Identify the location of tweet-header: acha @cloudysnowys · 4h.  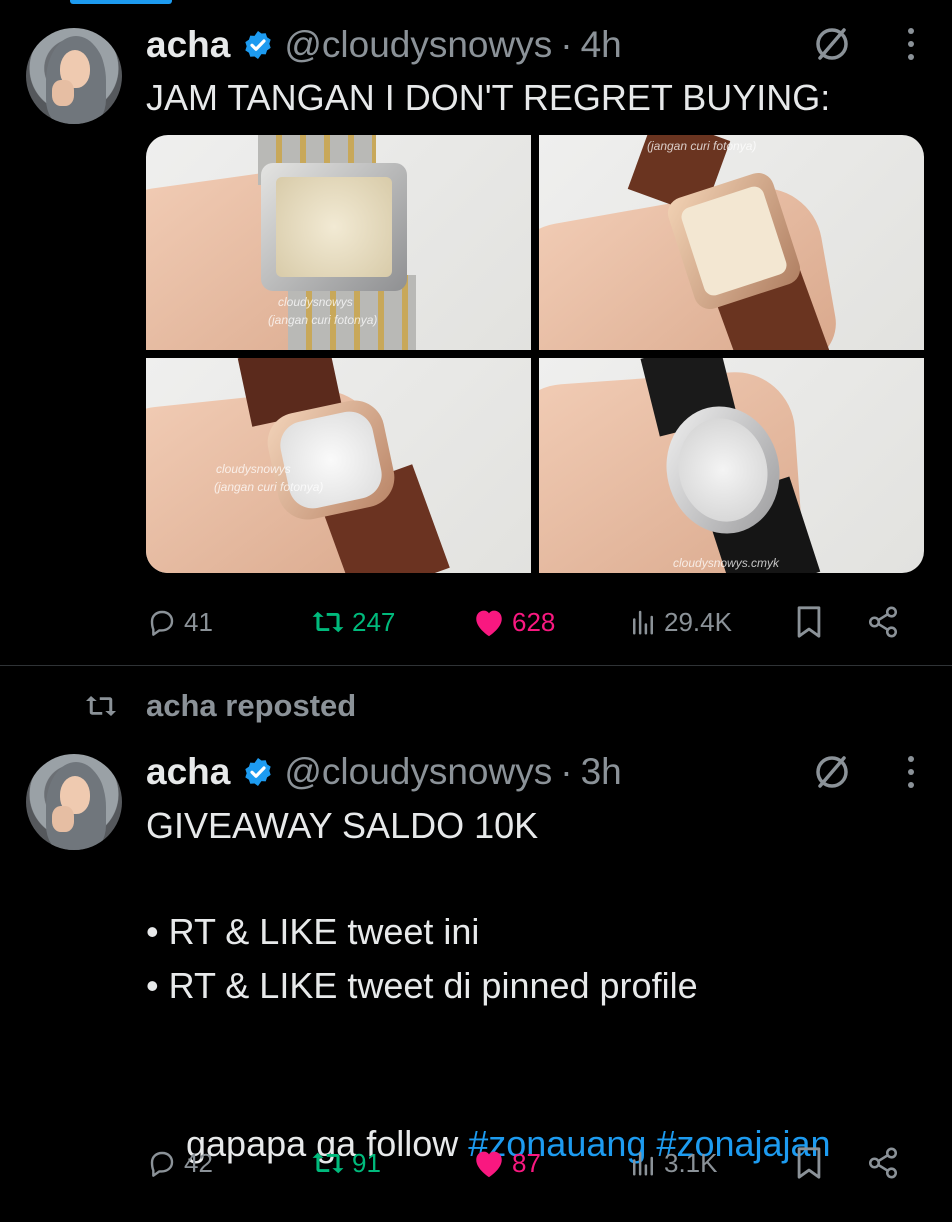
(384, 45).